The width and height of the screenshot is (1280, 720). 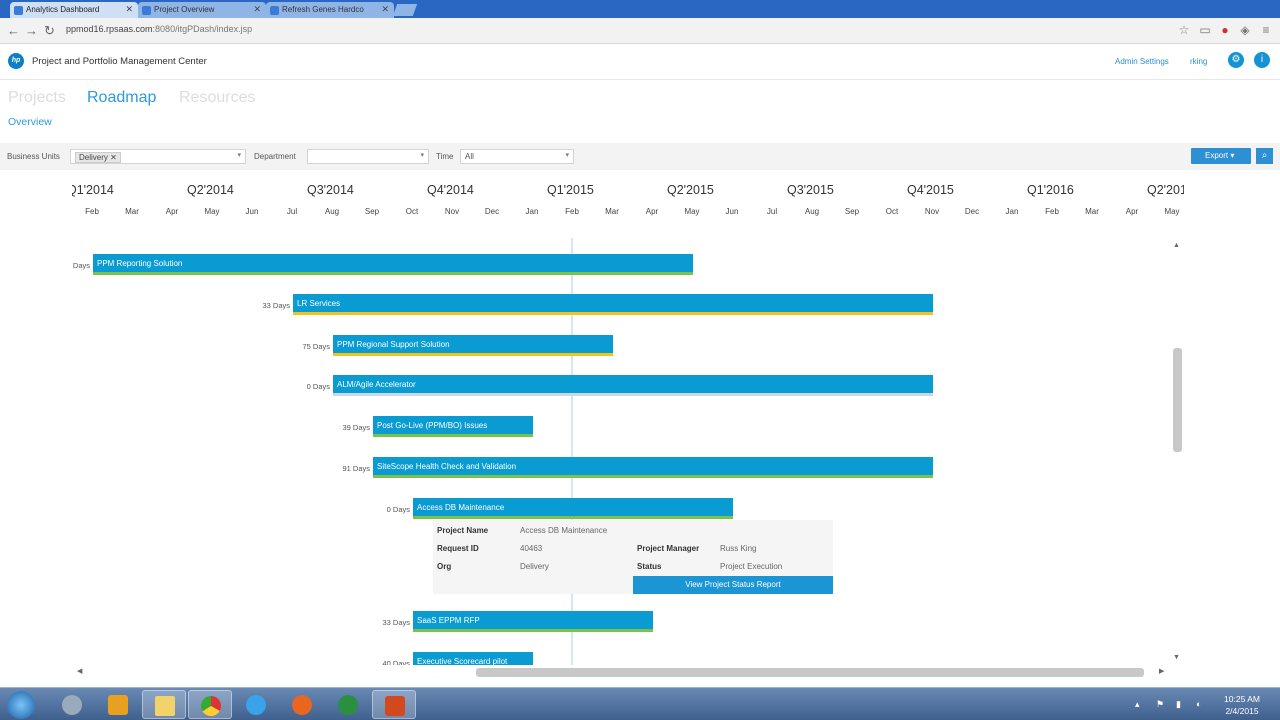 What do you see at coordinates (1262, 60) in the screenshot?
I see `info-icon: i` at bounding box center [1262, 60].